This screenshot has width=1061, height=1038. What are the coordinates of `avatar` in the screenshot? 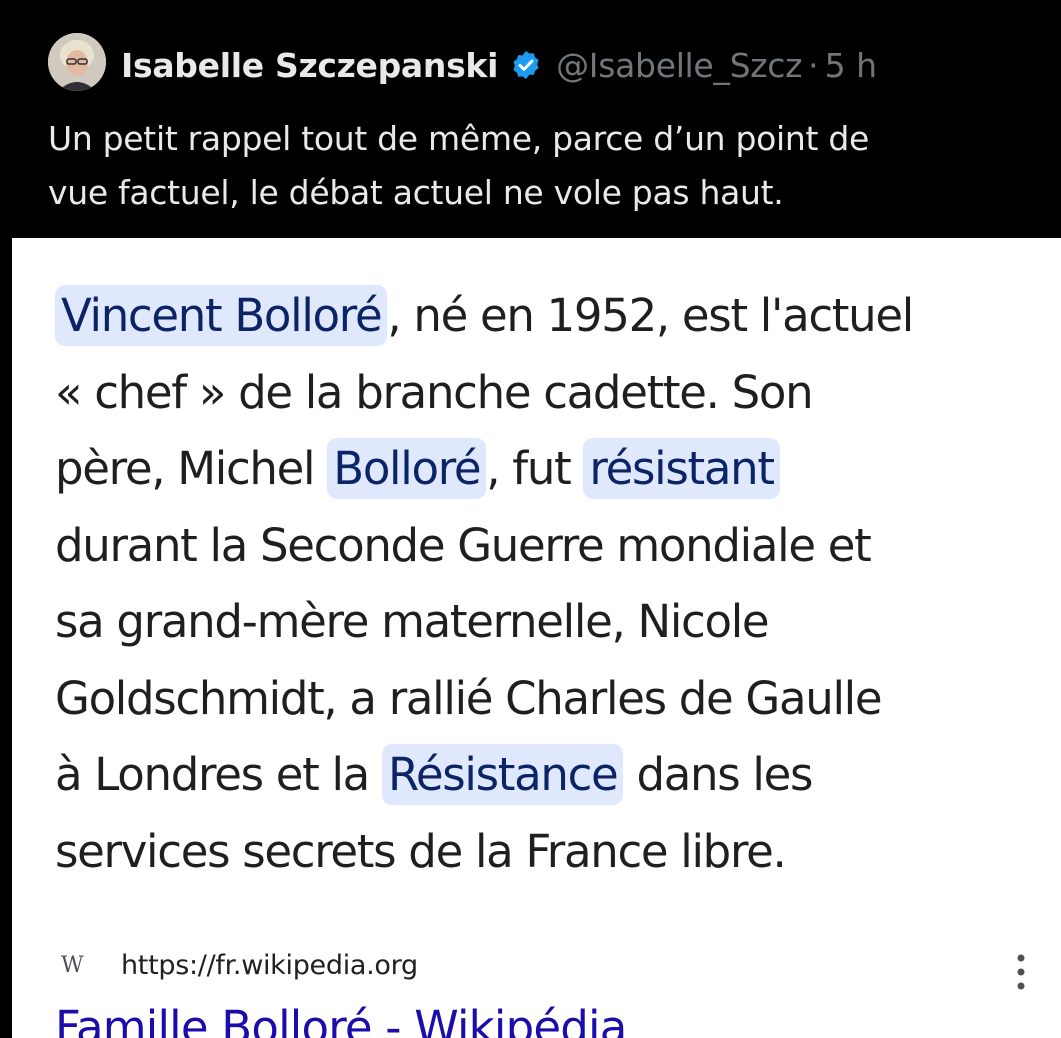 It's located at (77, 62).